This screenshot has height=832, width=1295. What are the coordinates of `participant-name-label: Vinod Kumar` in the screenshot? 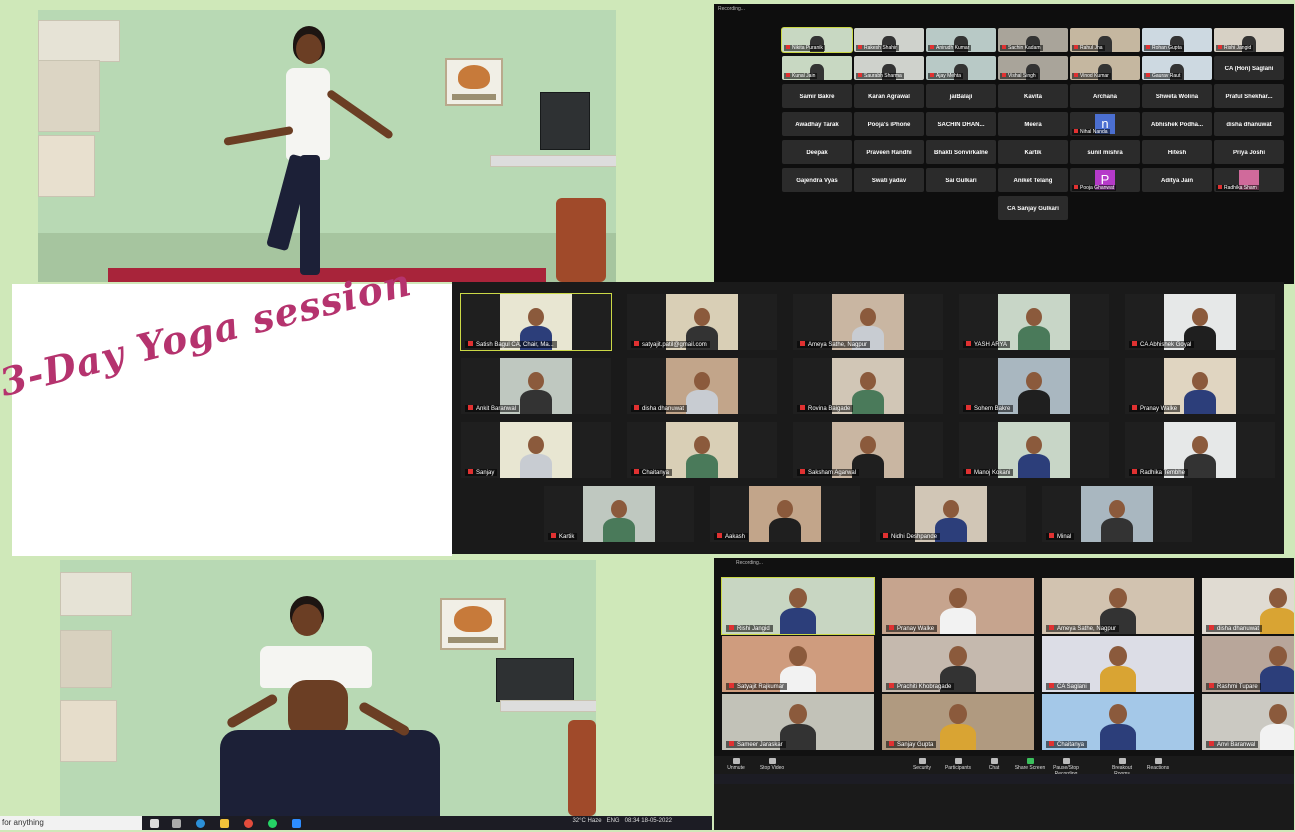 It's located at (1091, 76).